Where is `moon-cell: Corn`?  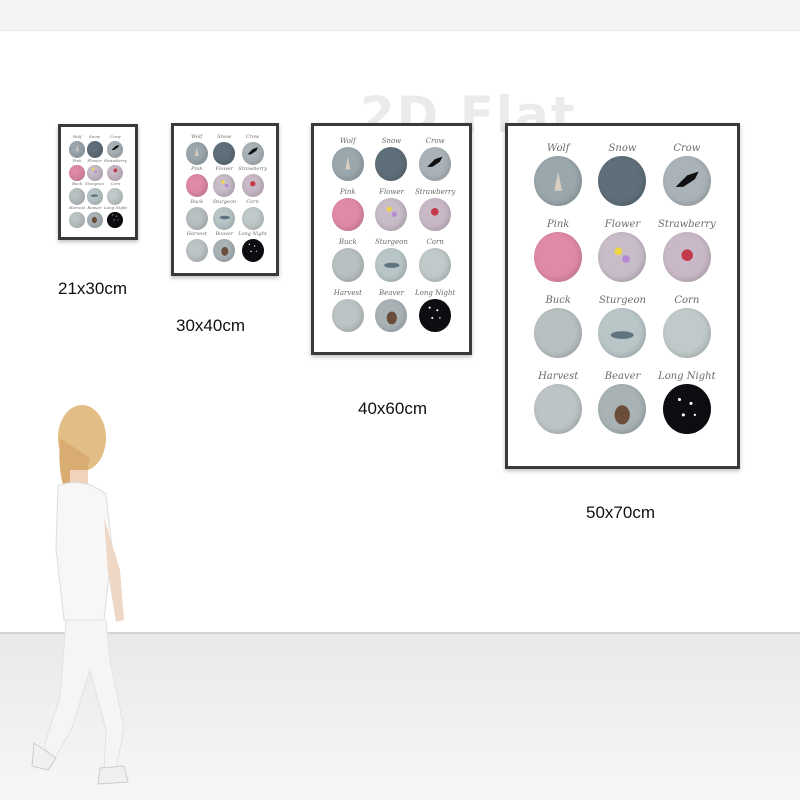
moon-cell: Corn is located at coordinates (687, 334).